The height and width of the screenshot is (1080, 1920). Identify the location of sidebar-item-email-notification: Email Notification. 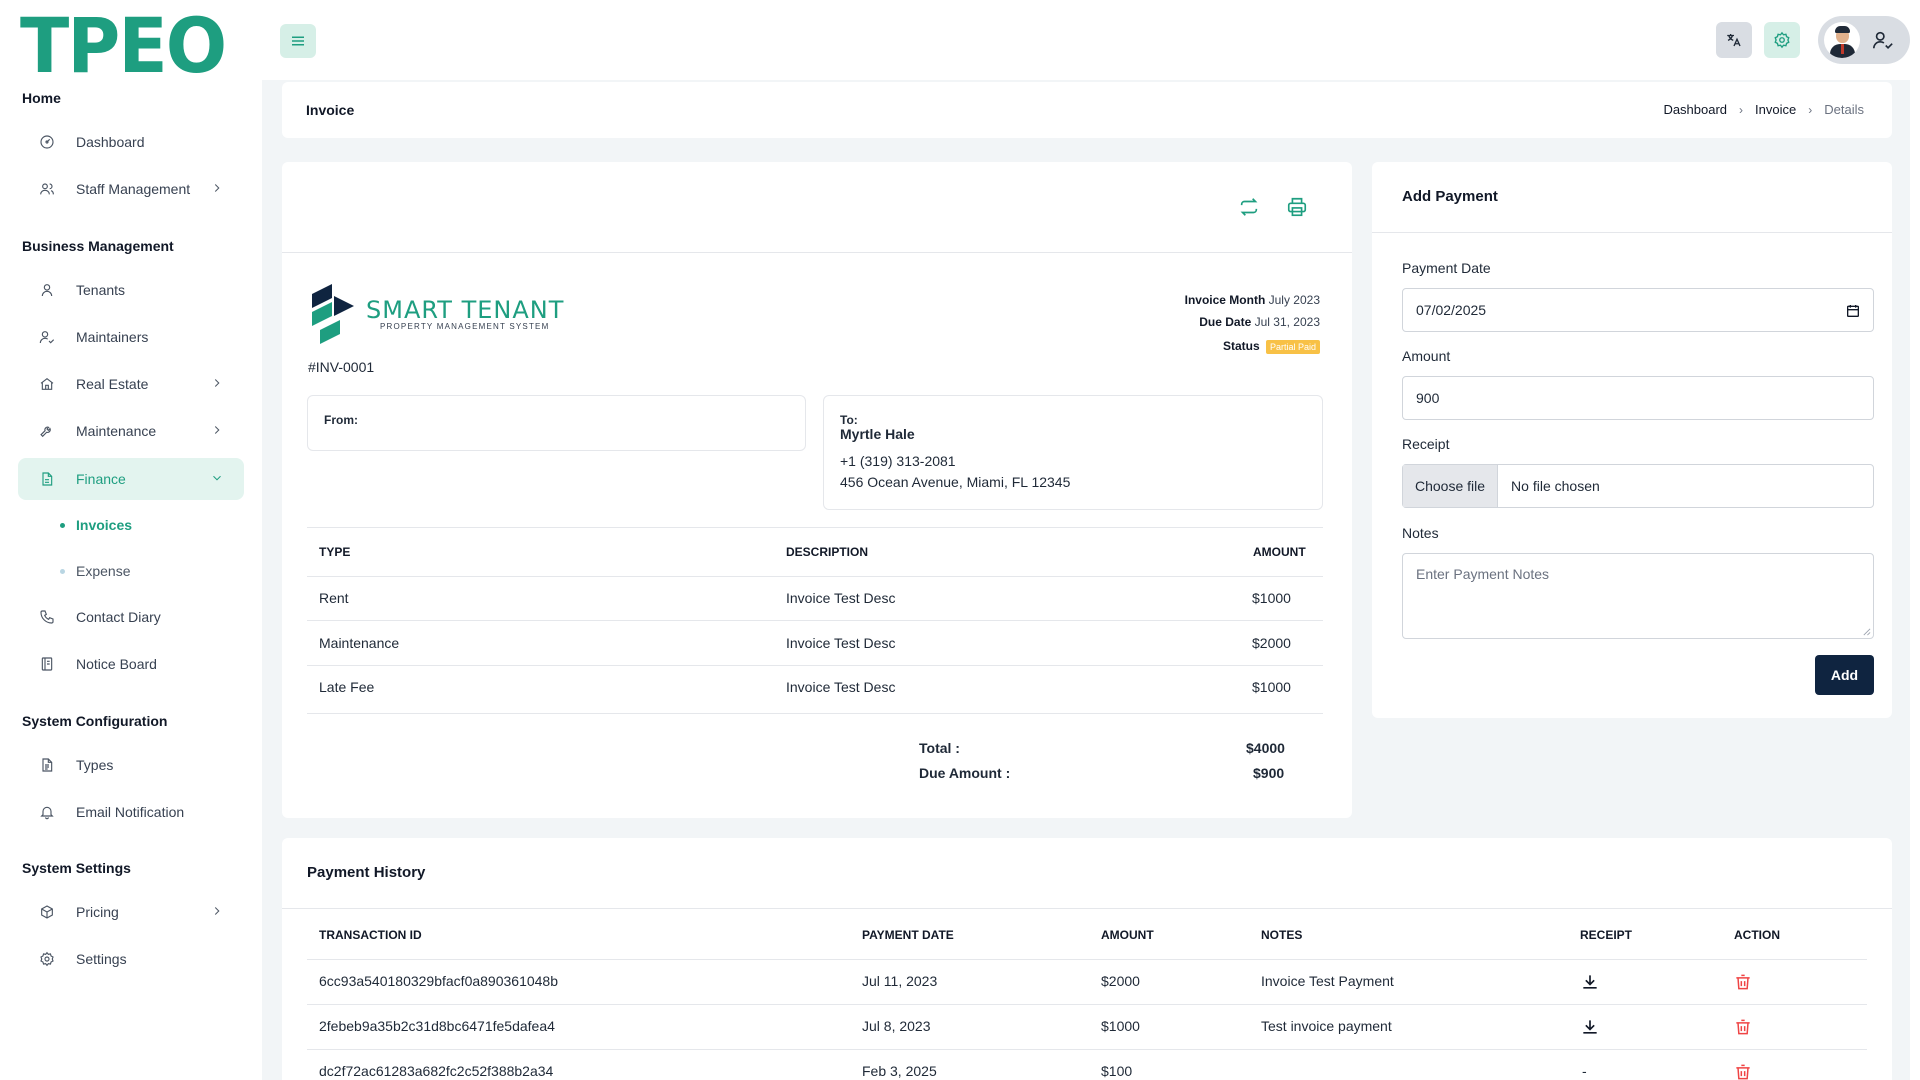
(131, 812).